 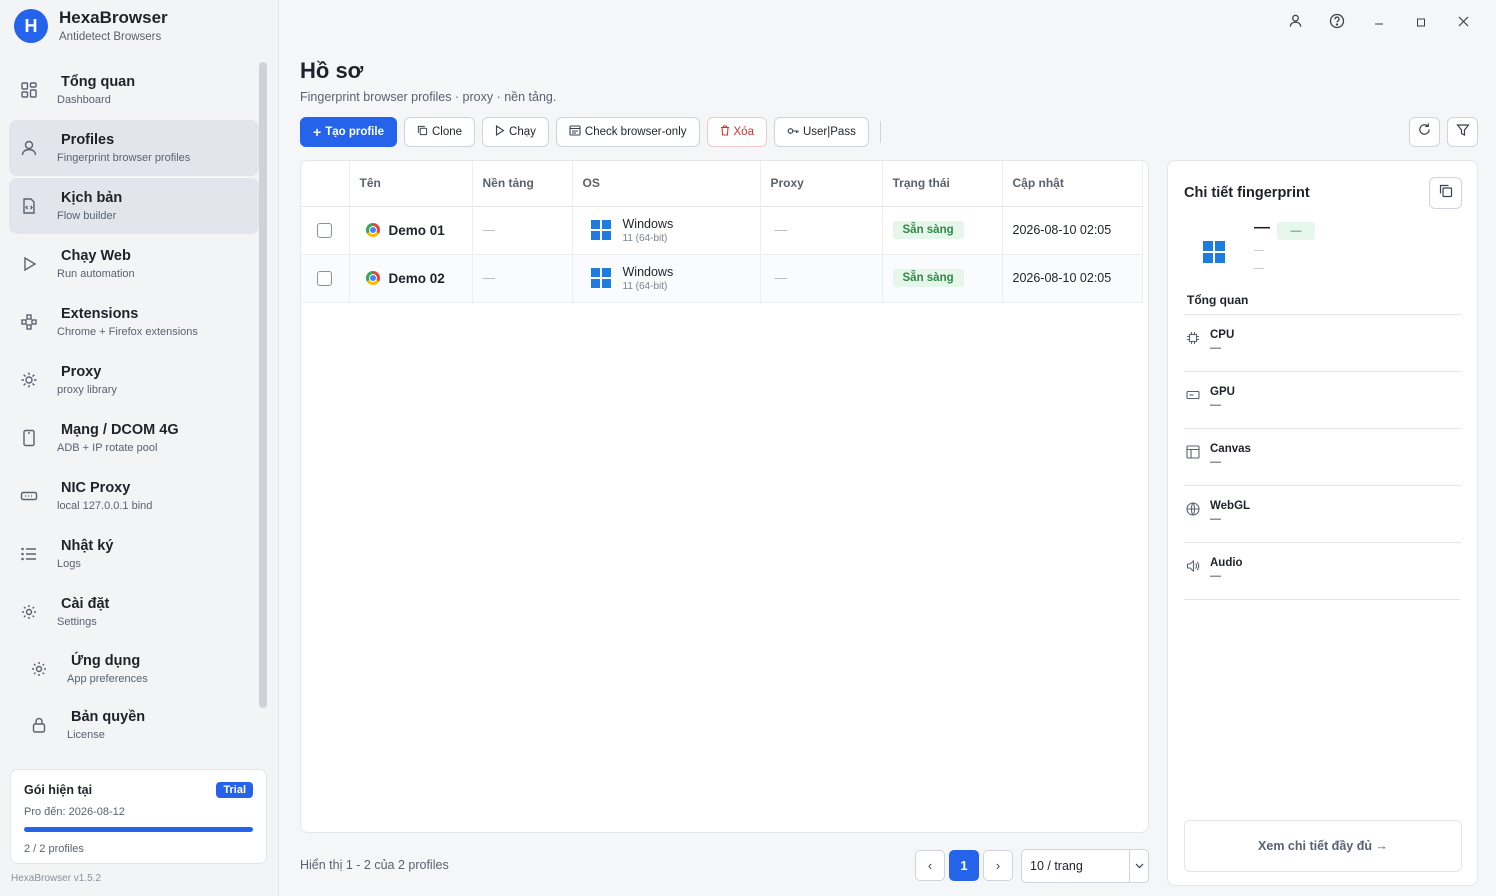 I want to click on canvas-icon, so click(x=1193, y=452).